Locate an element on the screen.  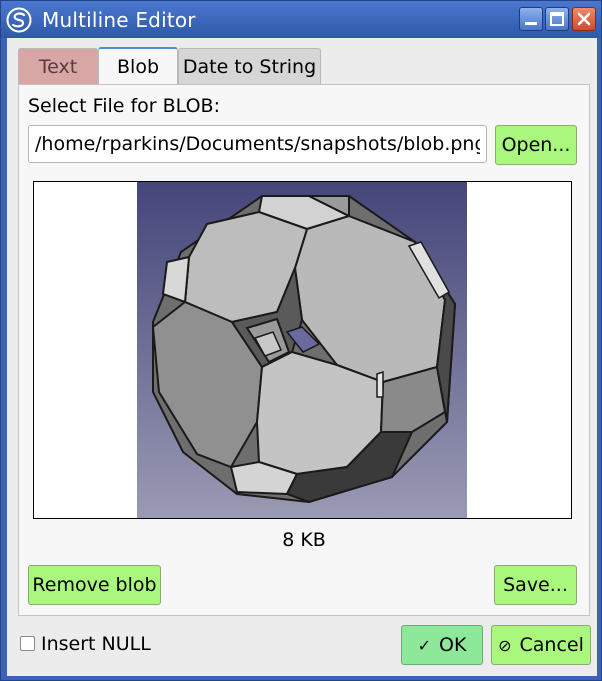
select-file-label: Select File for BLOB: is located at coordinates (124, 106).